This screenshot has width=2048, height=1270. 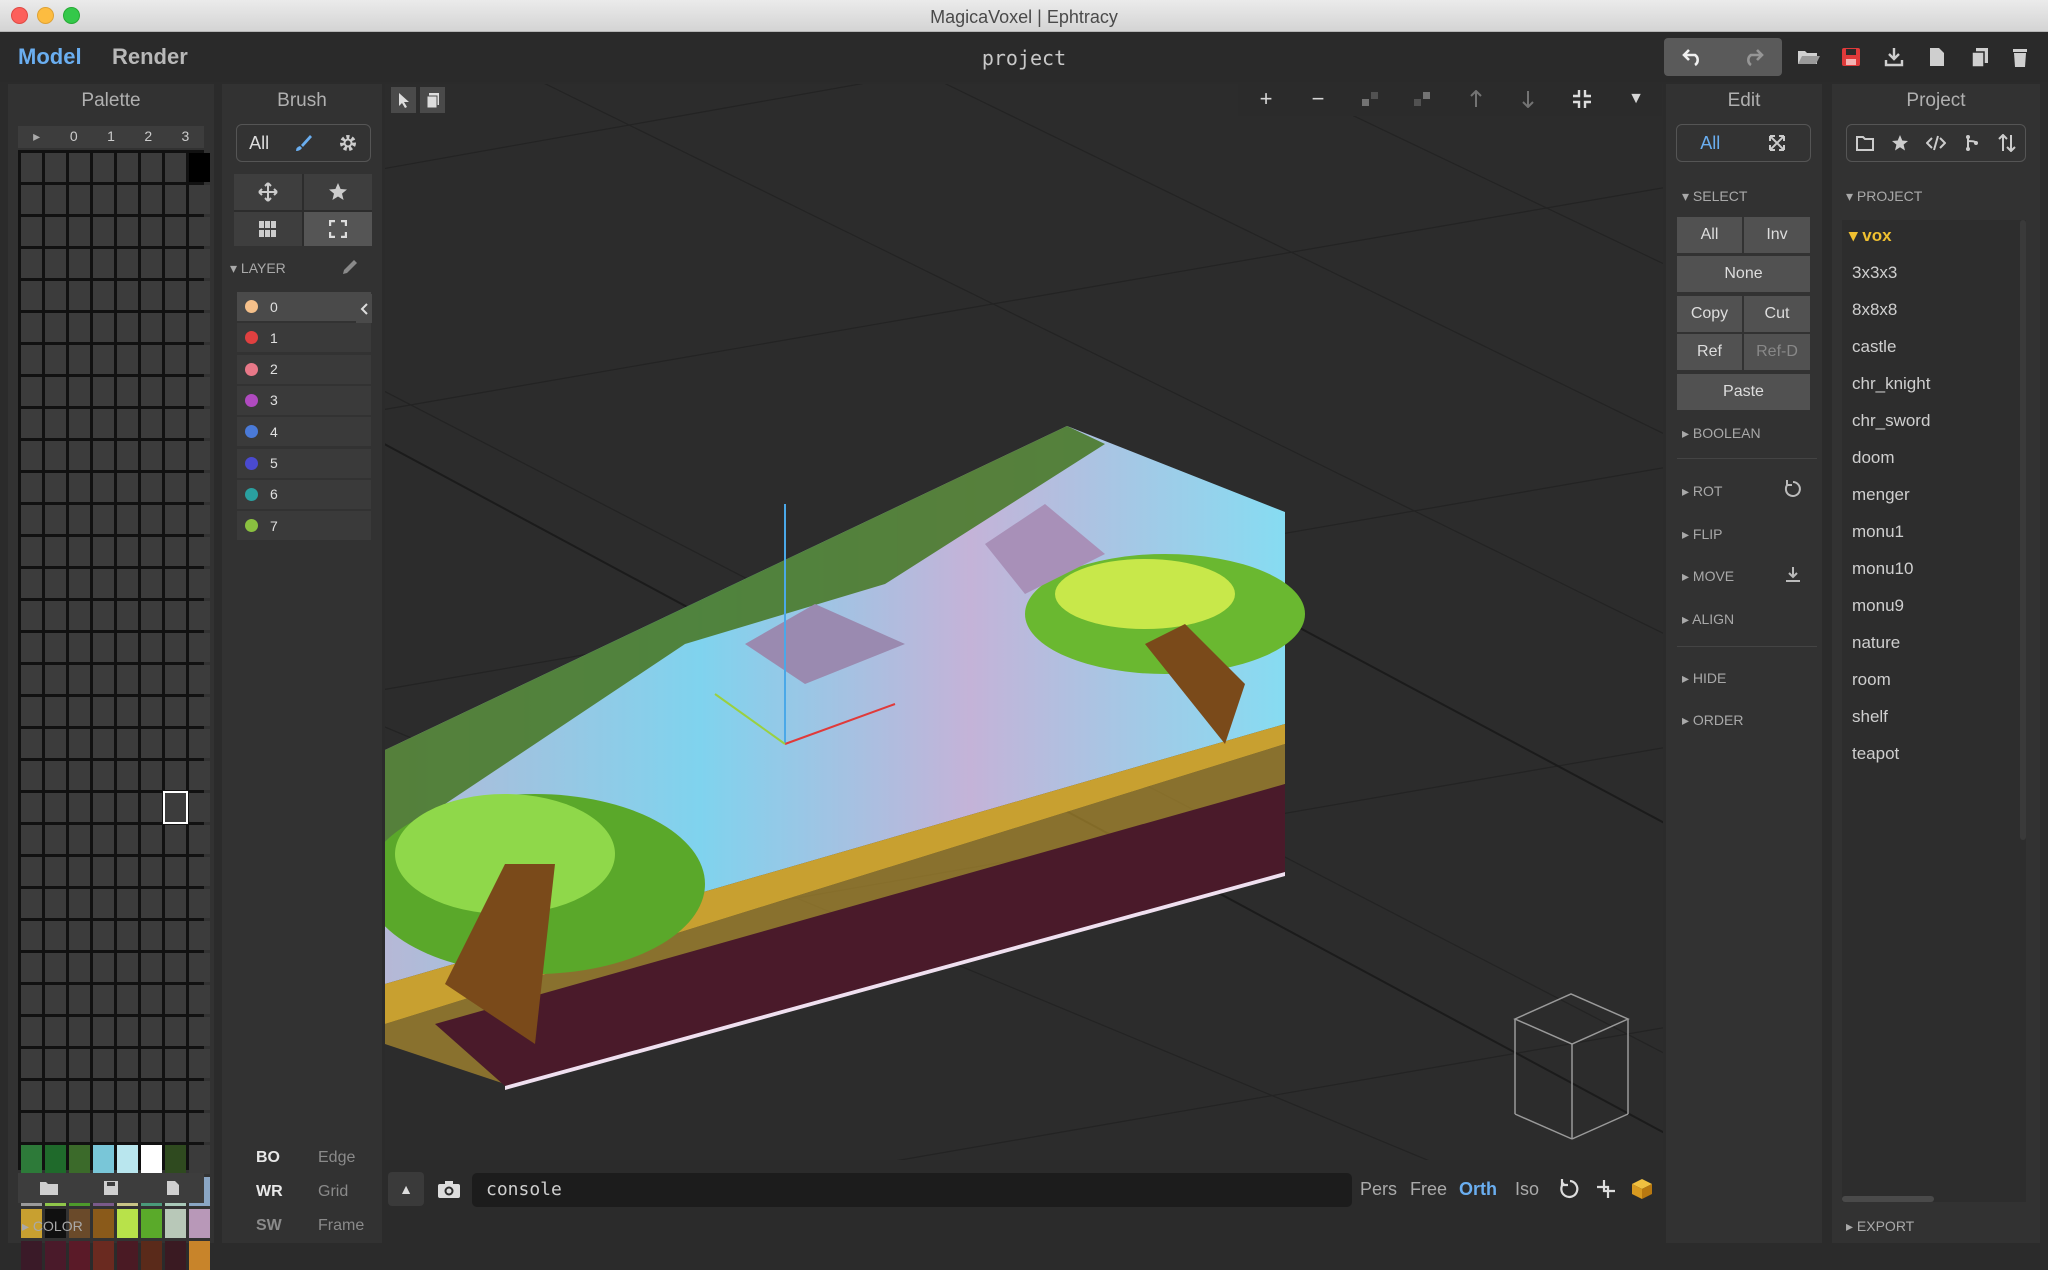 I want to click on project-item: shelf, so click(x=1870, y=717).